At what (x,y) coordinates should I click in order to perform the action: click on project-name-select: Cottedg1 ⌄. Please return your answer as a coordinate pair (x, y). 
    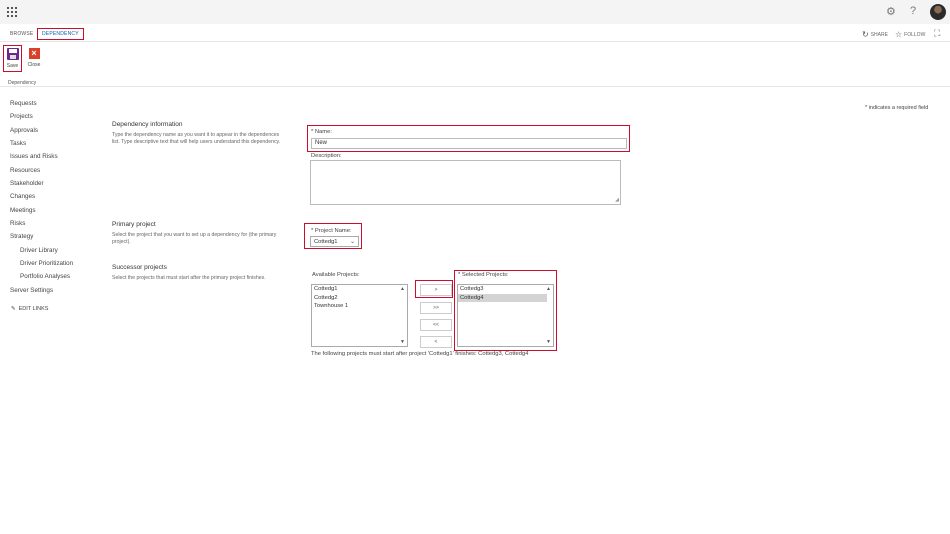
    Looking at the image, I should click on (334, 241).